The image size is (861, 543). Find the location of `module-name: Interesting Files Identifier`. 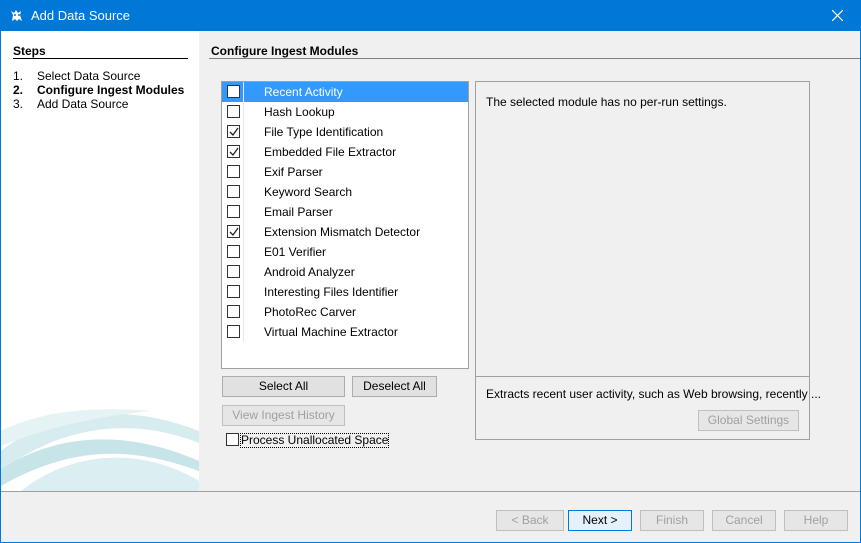

module-name: Interesting Files Identifier is located at coordinates (331, 292).